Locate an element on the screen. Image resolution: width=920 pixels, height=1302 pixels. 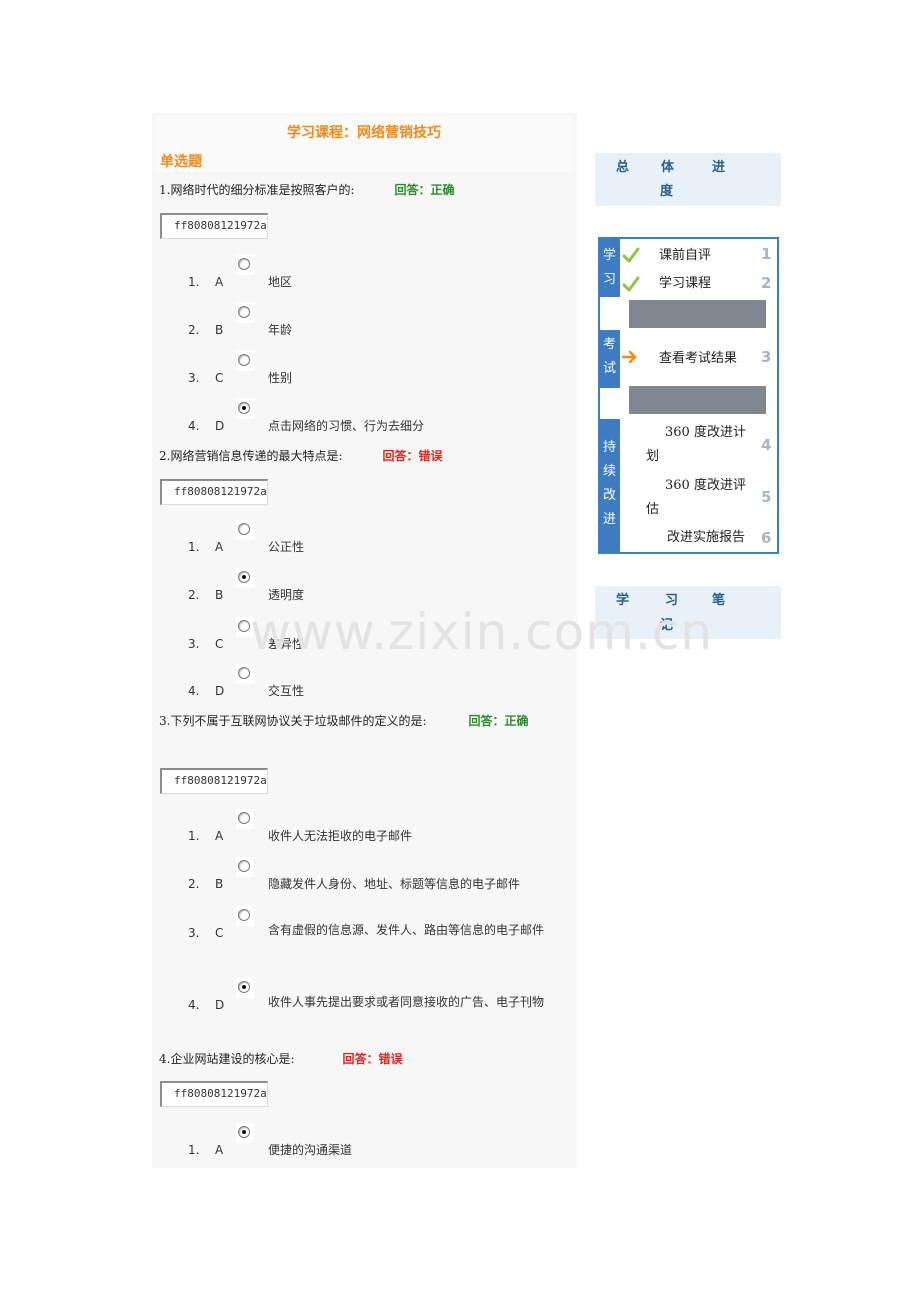
step-number: 4 is located at coordinates (766, 445).